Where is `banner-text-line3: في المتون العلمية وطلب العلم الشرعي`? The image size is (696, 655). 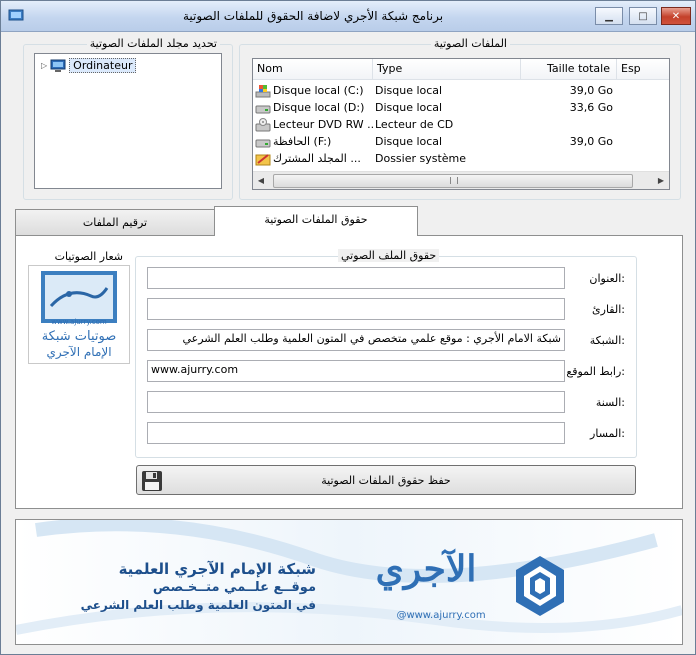 banner-text-line3: في المتون العلمية وطلب العلم الشرعي is located at coordinates (198, 605).